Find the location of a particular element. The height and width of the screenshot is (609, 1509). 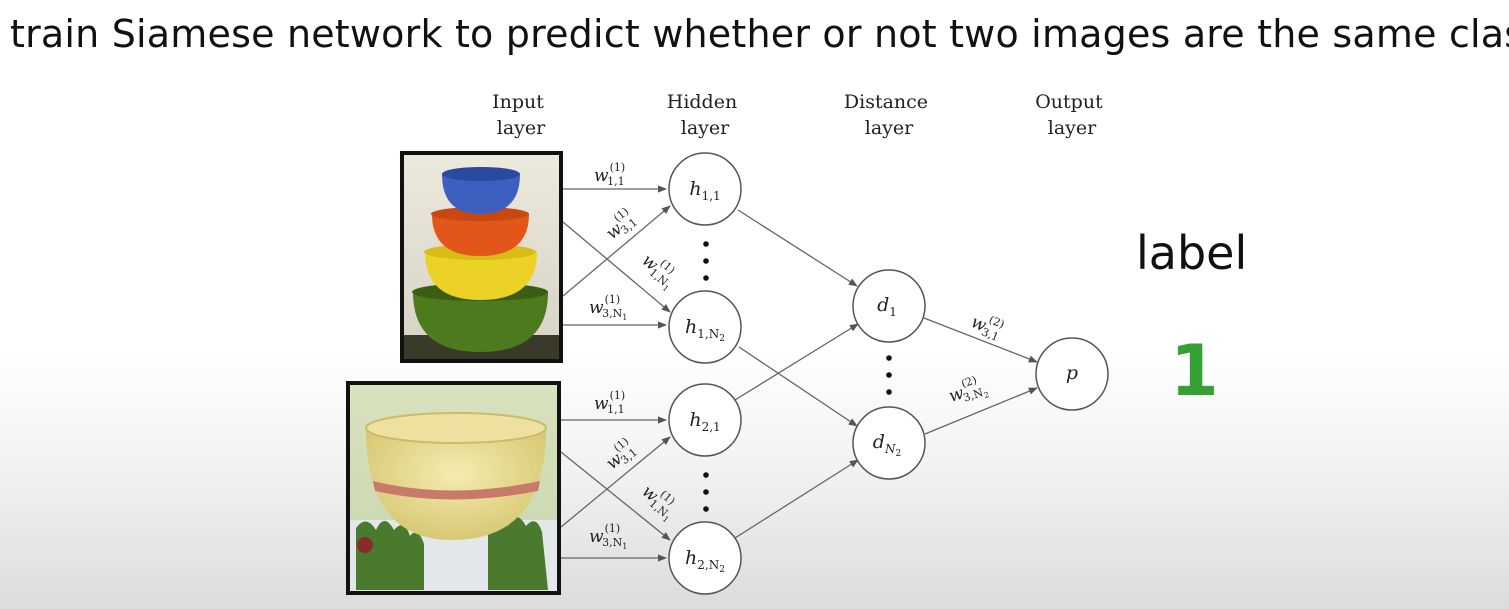

layer-heading-distance: Distance layer is located at coordinates (889, 115).